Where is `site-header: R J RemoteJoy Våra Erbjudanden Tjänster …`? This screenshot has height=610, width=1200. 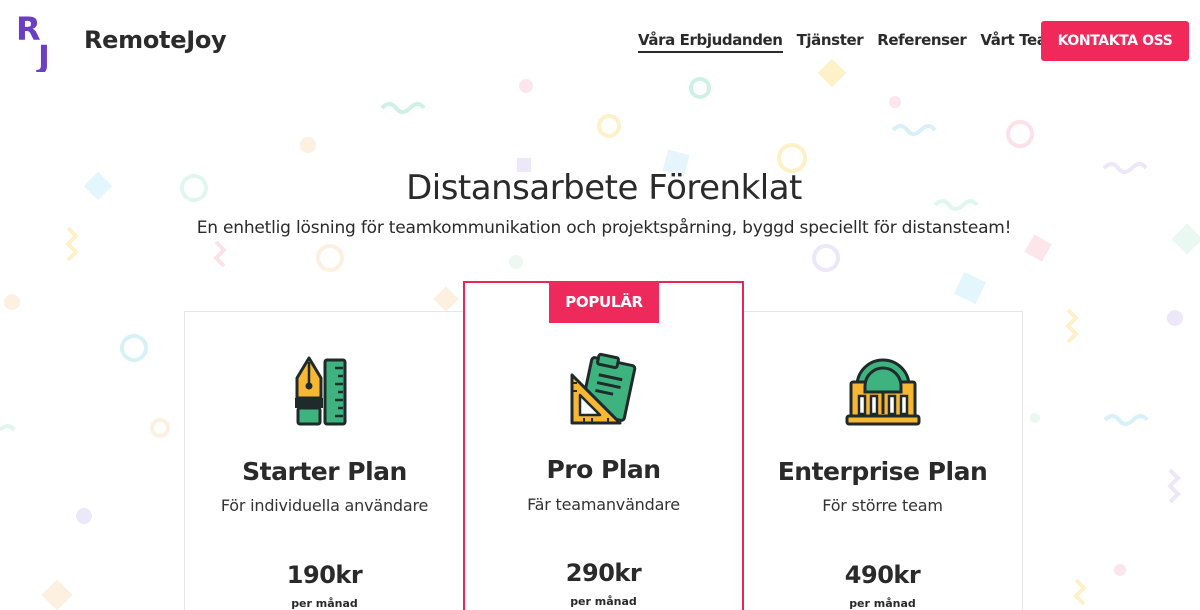 site-header: R J RemoteJoy Våra Erbjudanden Tjänster … is located at coordinates (600, 41).